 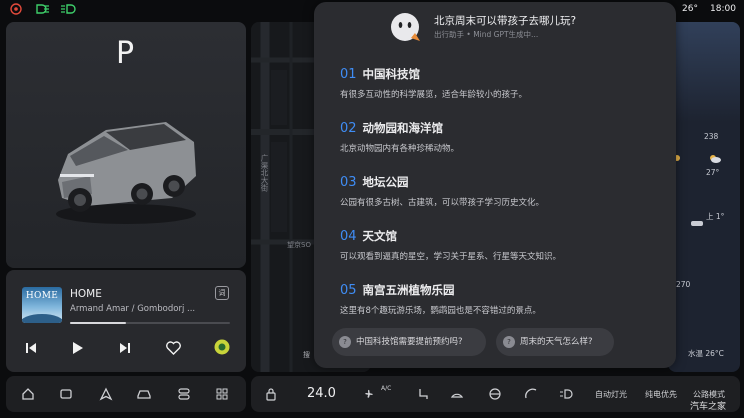 I want to click on watermark: 汽车之家, so click(x=708, y=407).